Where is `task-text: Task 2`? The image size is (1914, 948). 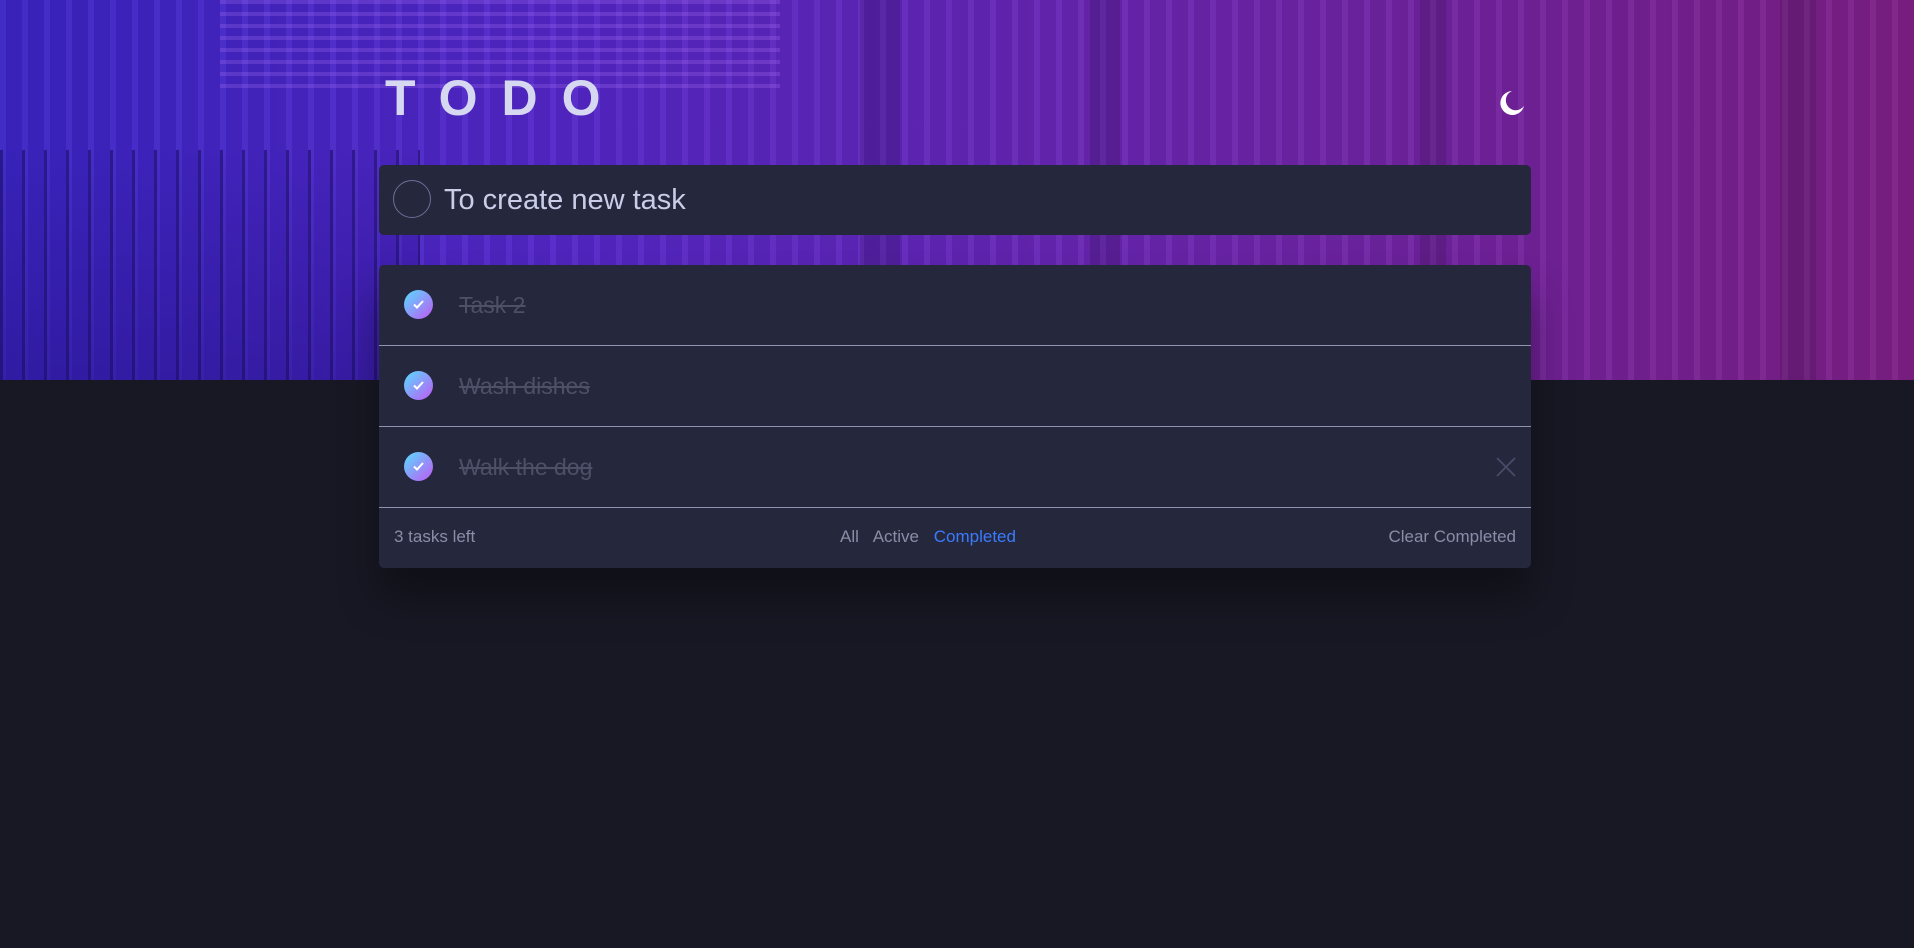 task-text: Task 2 is located at coordinates (492, 305).